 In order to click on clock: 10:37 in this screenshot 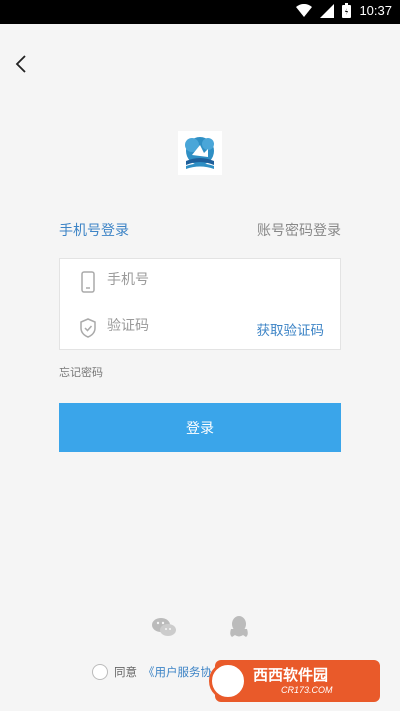, I will do `click(375, 10)`.